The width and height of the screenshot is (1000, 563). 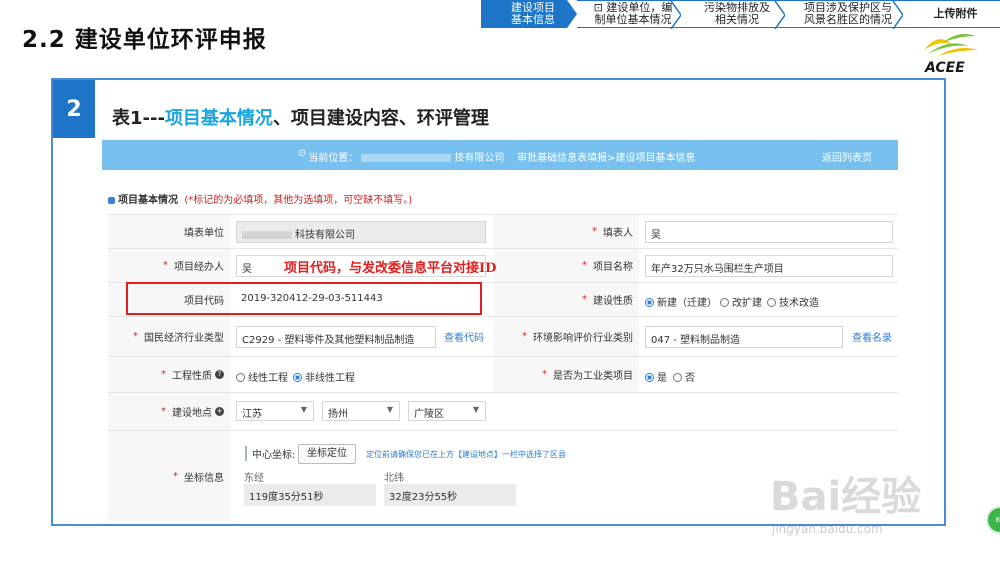 I want to click on form-row: * 项目经办人 吴 * 项目名称 年产32万只水马围栏生产项目, so click(x=503, y=266).